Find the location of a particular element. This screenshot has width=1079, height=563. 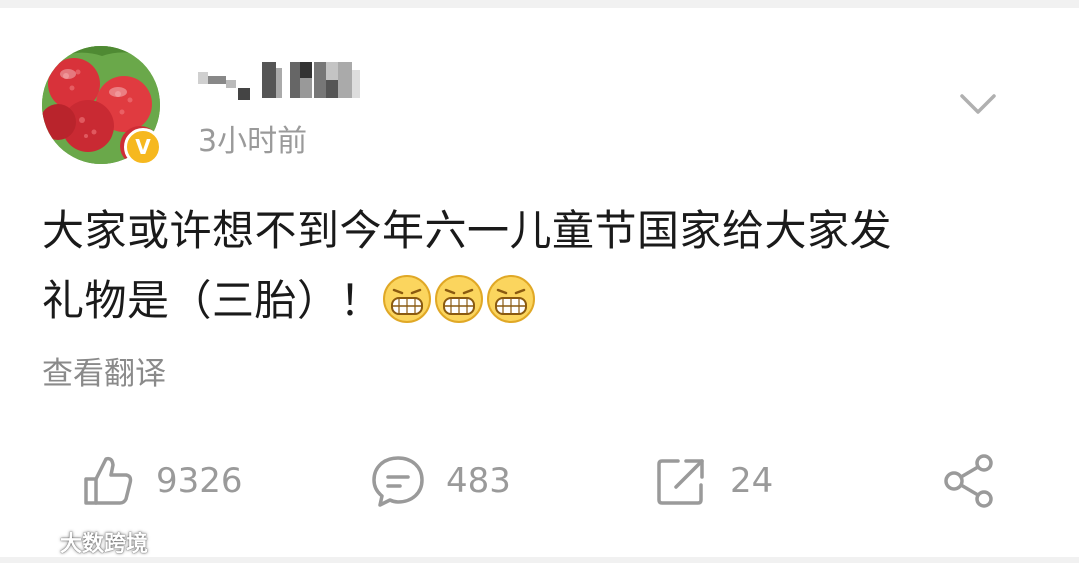

watermark-logo-icon is located at coordinates (33, 541).